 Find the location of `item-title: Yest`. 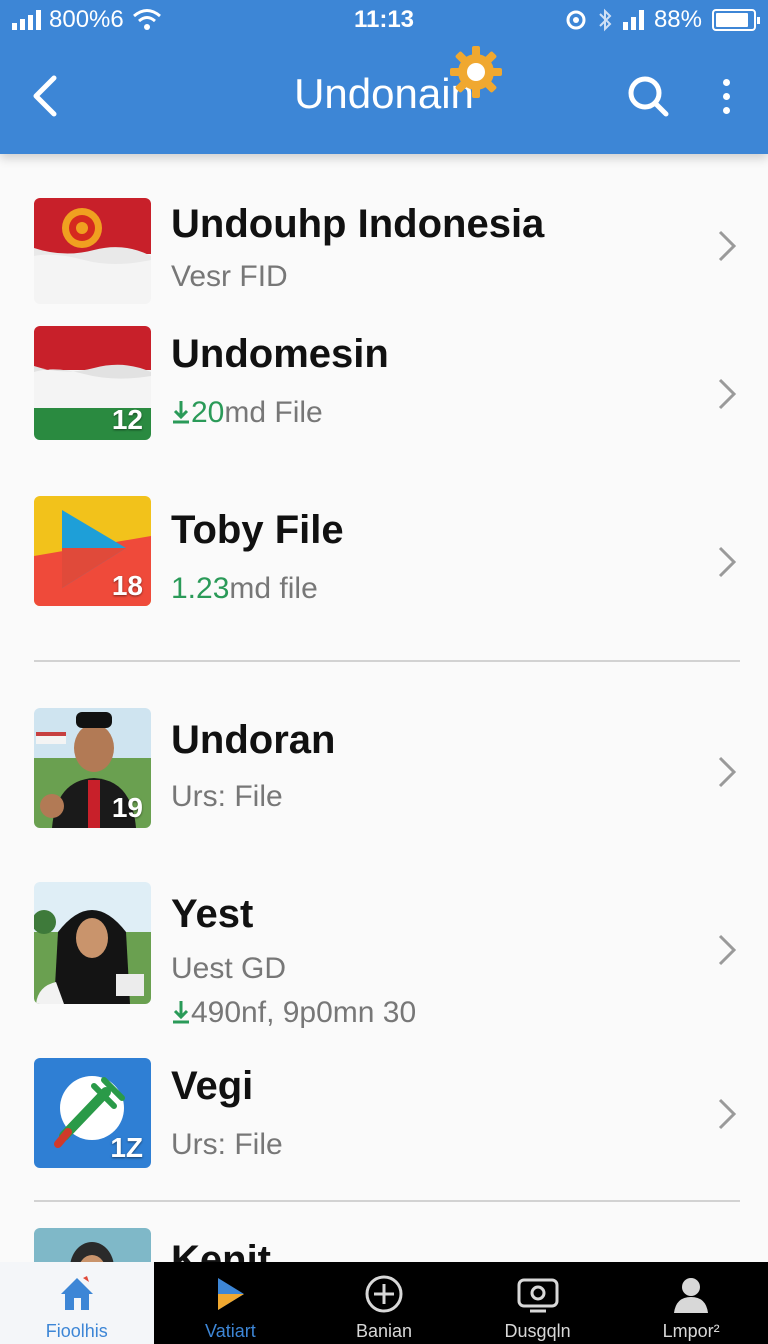

item-title: Yest is located at coordinates (212, 914).